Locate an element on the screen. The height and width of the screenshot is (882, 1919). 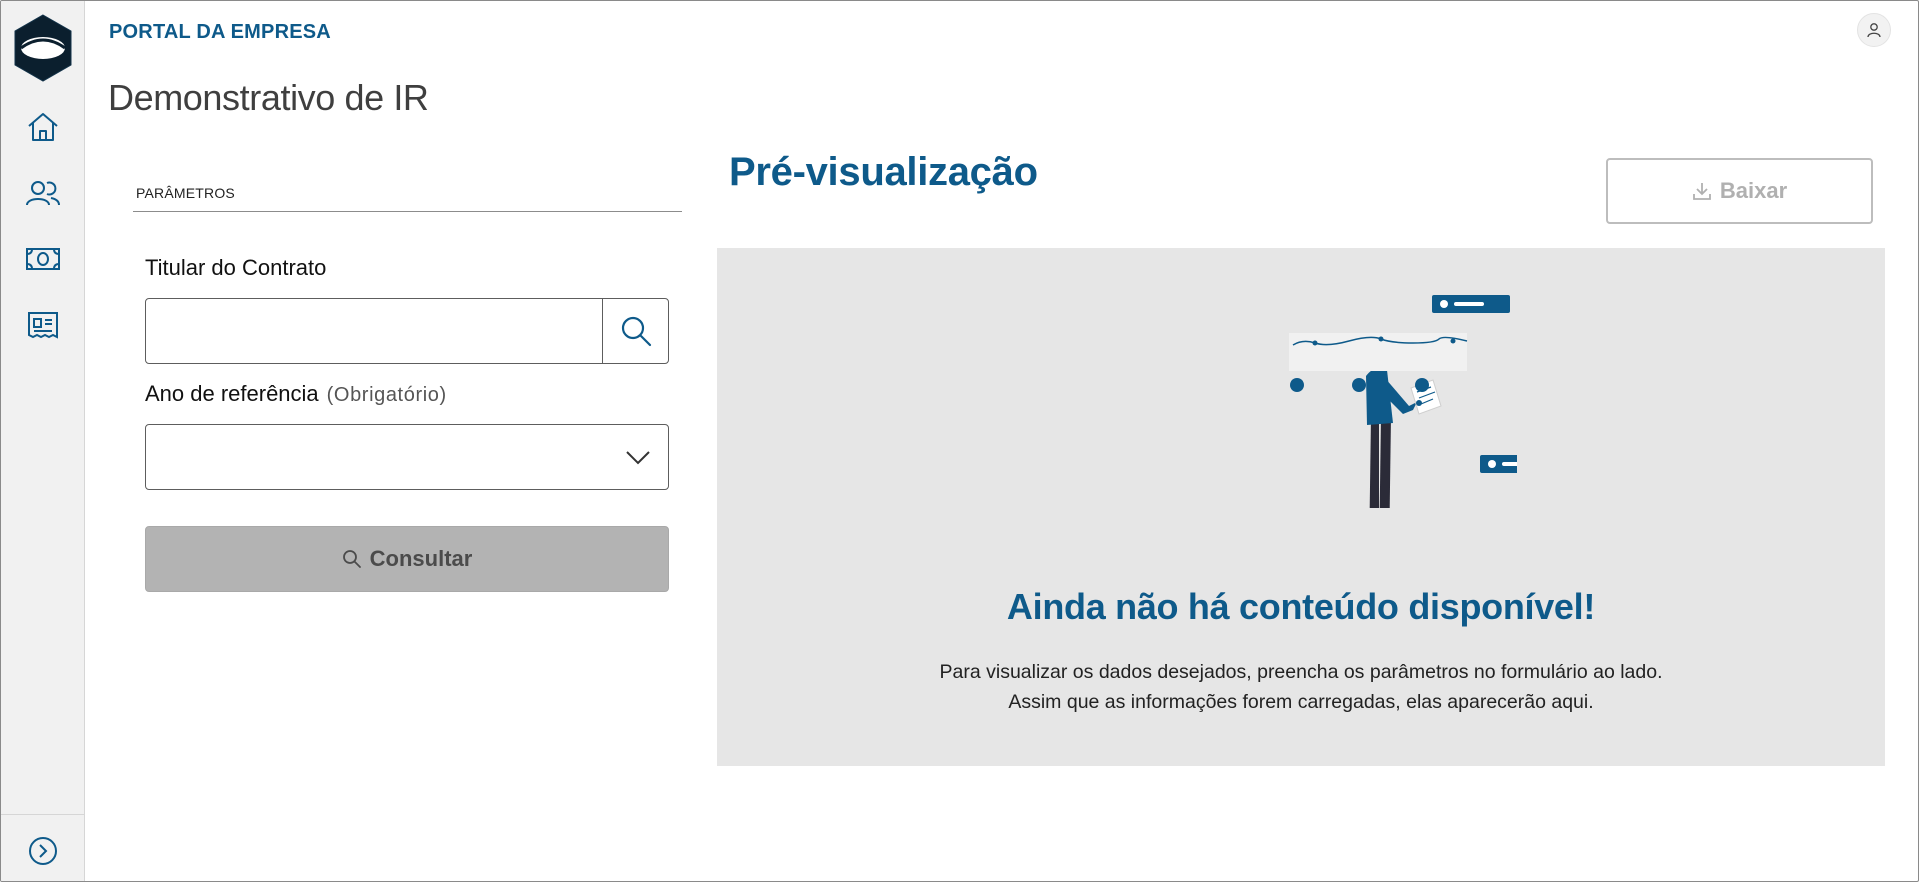
sidebar-footer is located at coordinates (43, 847).